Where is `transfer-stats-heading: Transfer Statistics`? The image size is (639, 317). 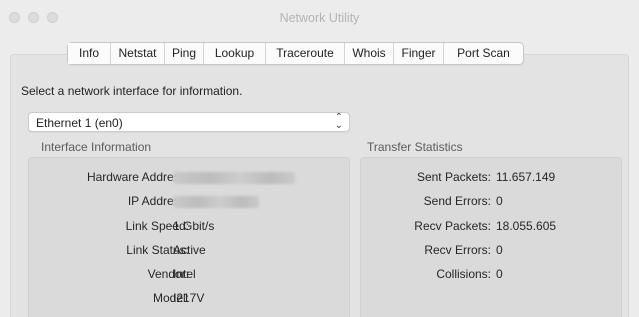
transfer-stats-heading: Transfer Statistics is located at coordinates (415, 147).